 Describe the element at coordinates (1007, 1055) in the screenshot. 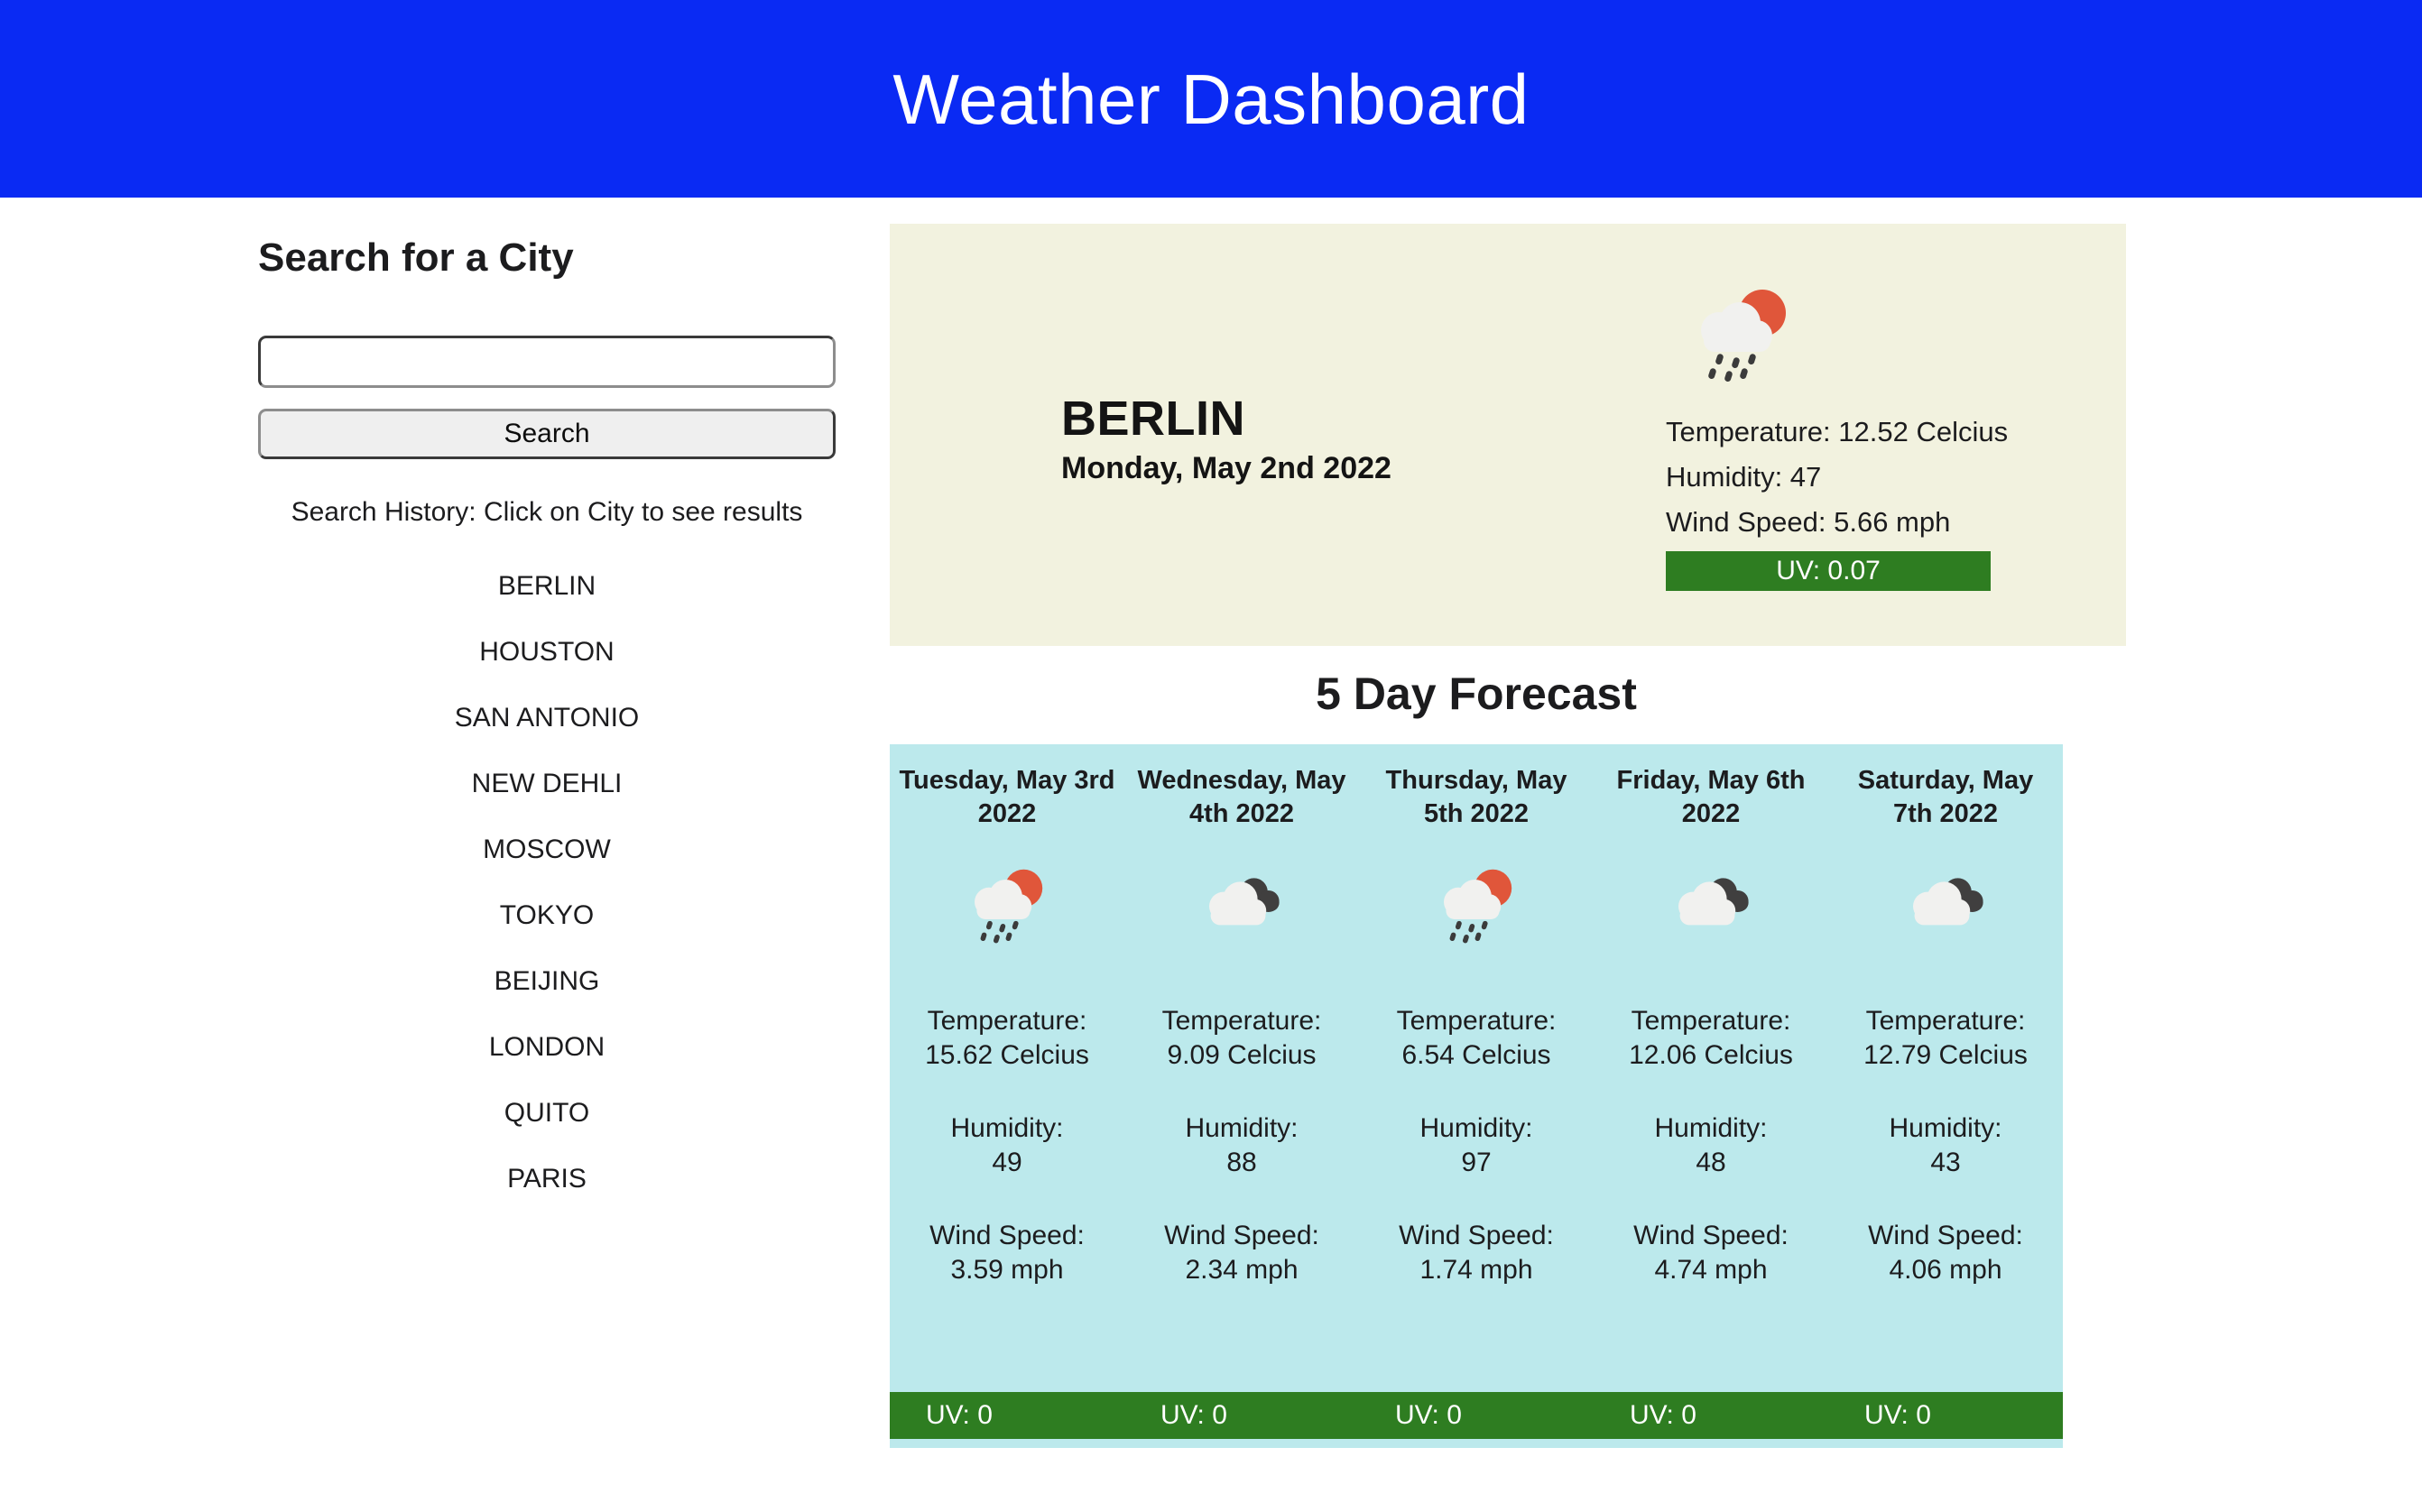

I see `forecast-temperature-value: 15.62 Celcius` at that location.